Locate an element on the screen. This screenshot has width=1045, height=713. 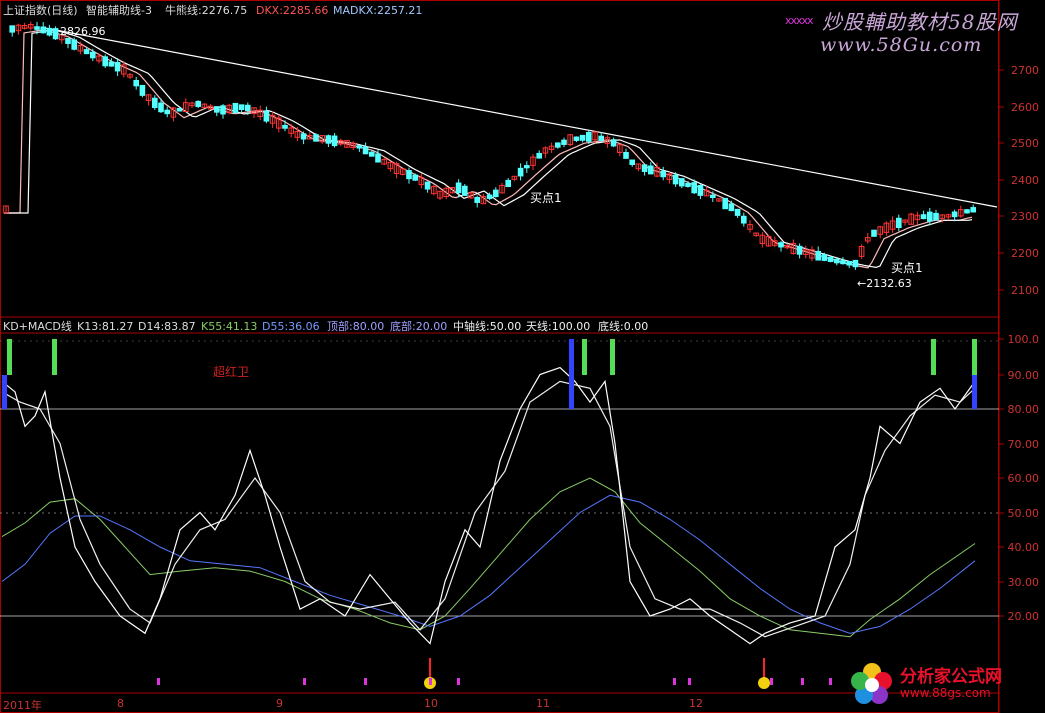
niu-label: 牛熊线:2276.75 is located at coordinates (206, 10).